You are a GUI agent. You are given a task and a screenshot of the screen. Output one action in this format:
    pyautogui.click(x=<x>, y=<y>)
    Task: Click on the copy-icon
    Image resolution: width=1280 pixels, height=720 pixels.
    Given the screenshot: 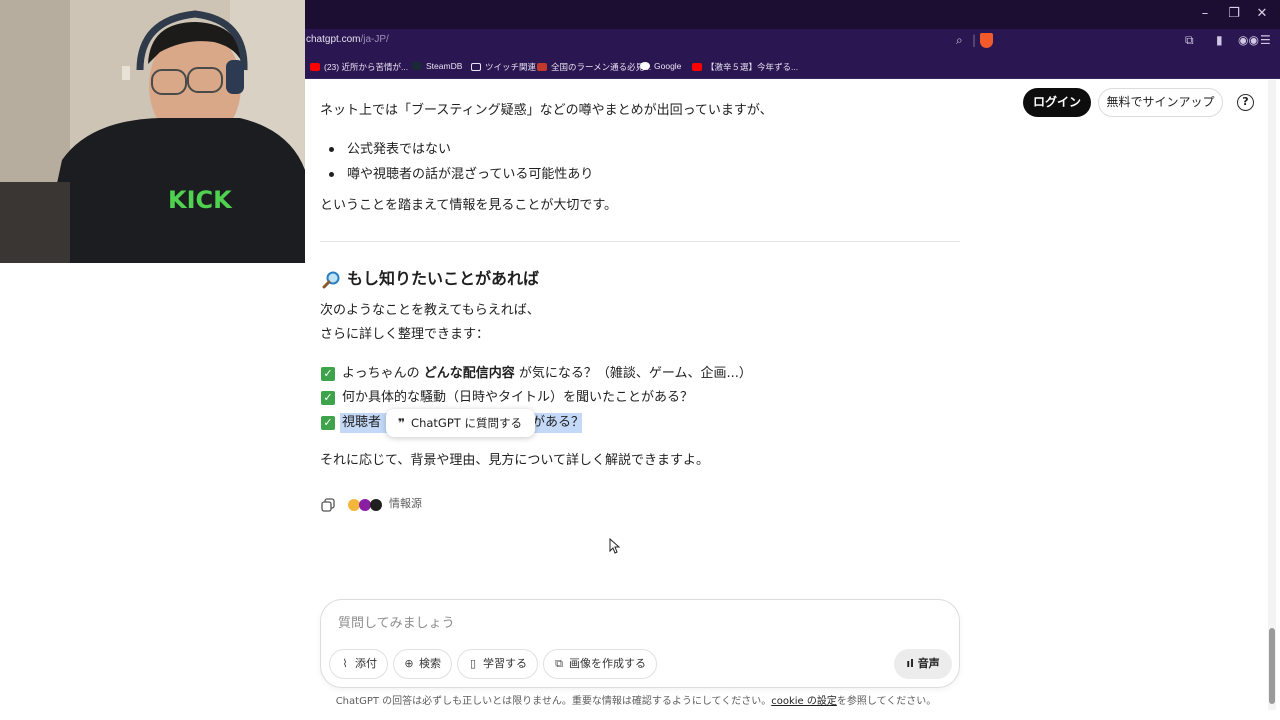 What is the action you would take?
    pyautogui.click(x=328, y=506)
    